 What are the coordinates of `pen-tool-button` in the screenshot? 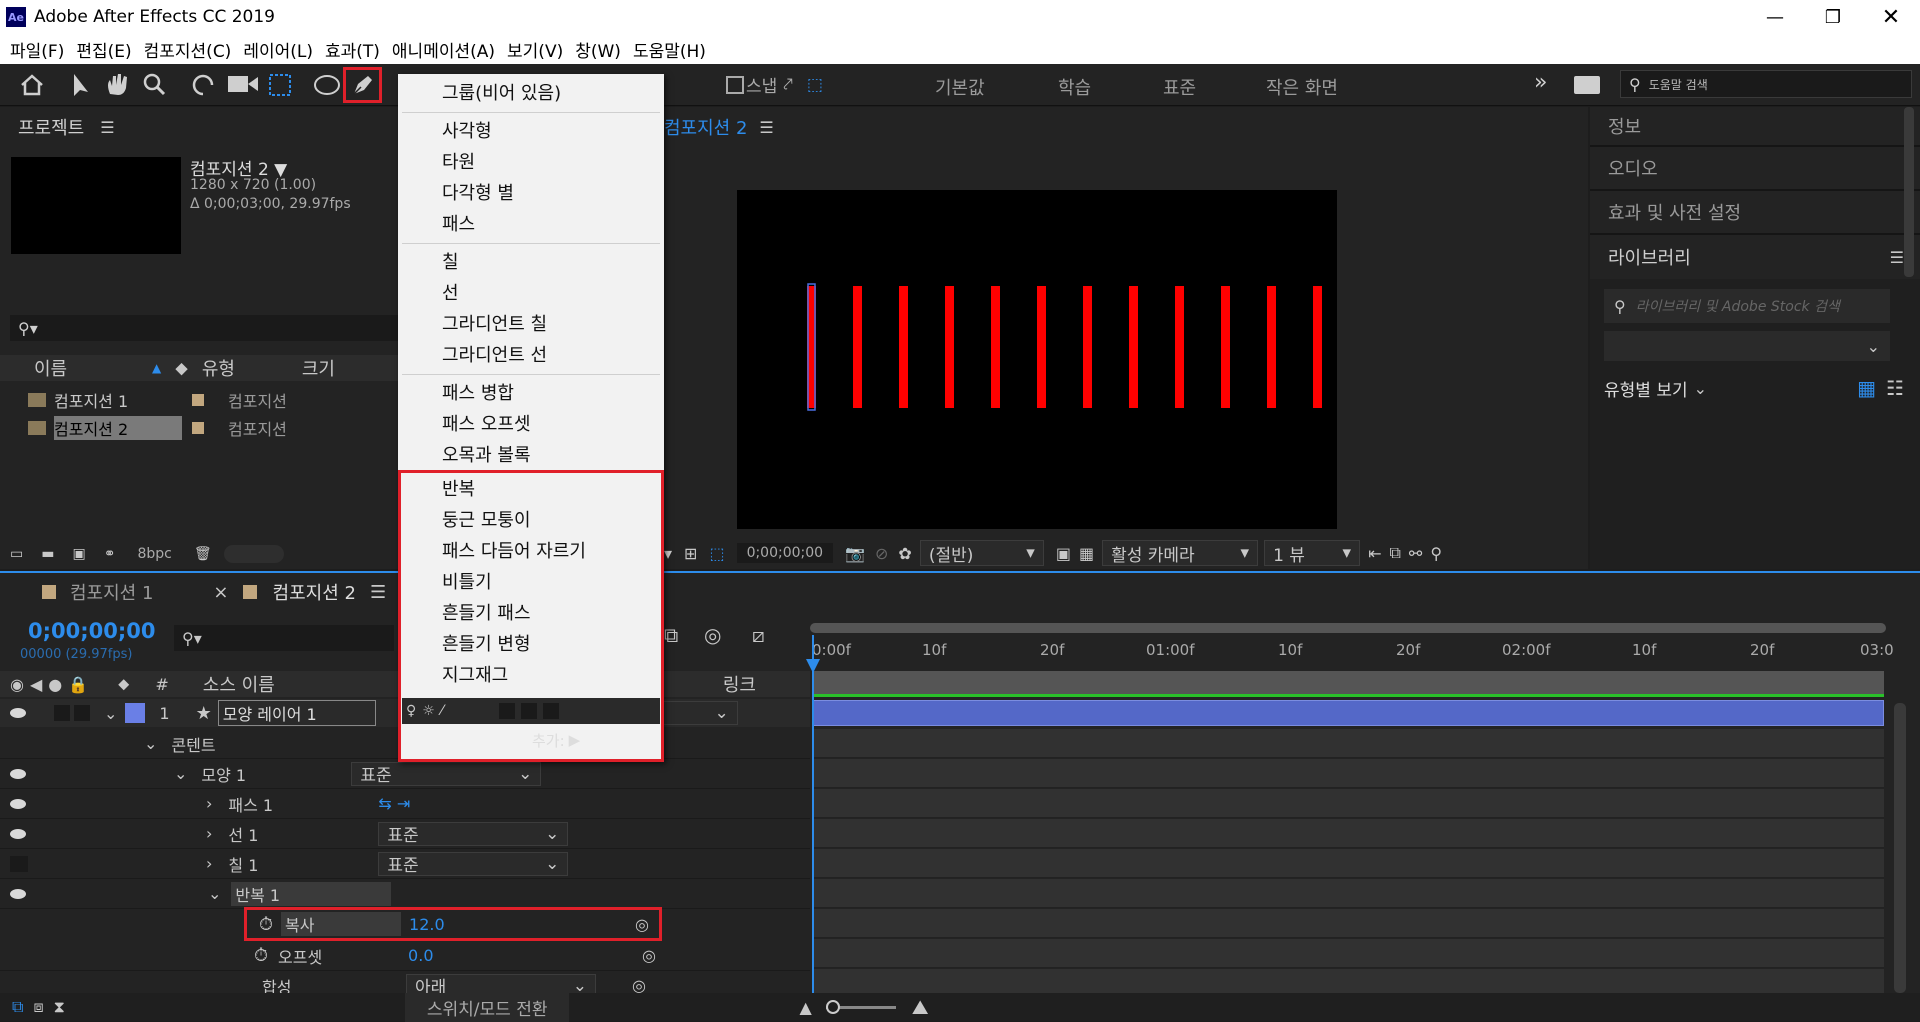 It's located at (362, 85).